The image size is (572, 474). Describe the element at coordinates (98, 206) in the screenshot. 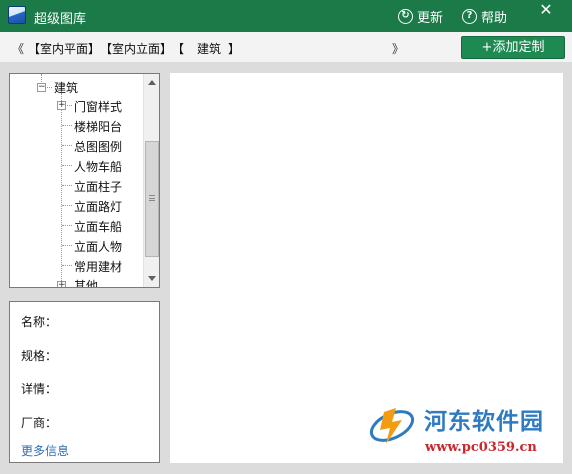

I see `tree-item-elevation-streetlights: 立面路灯` at that location.